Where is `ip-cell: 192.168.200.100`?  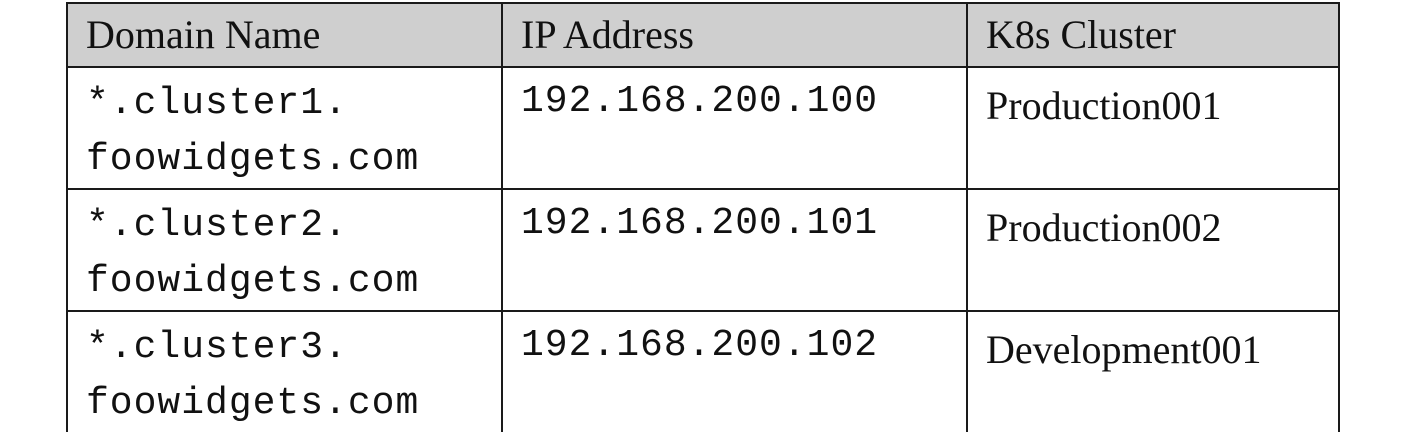
ip-cell: 192.168.200.100 is located at coordinates (734, 128).